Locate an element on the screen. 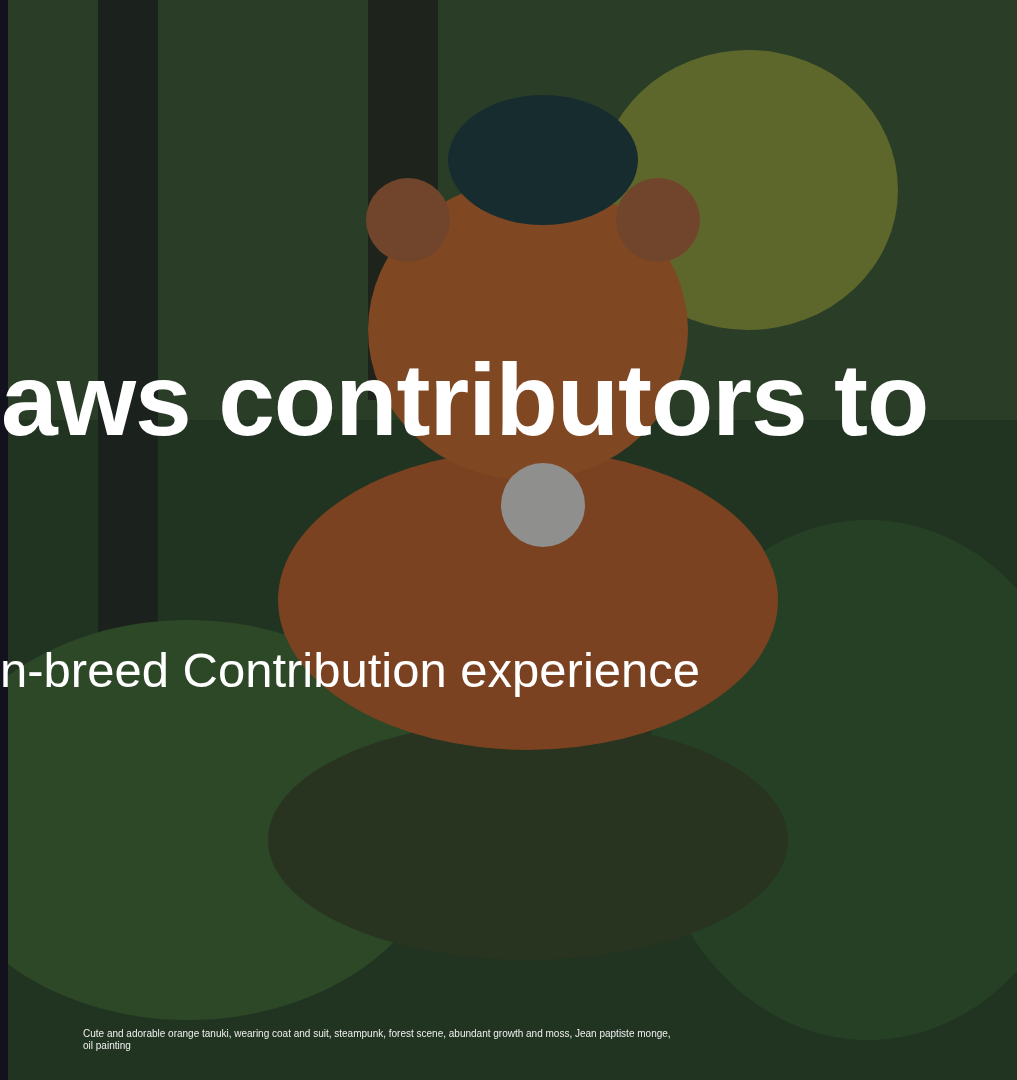  headline: aws contributors to is located at coordinates (465, 400).